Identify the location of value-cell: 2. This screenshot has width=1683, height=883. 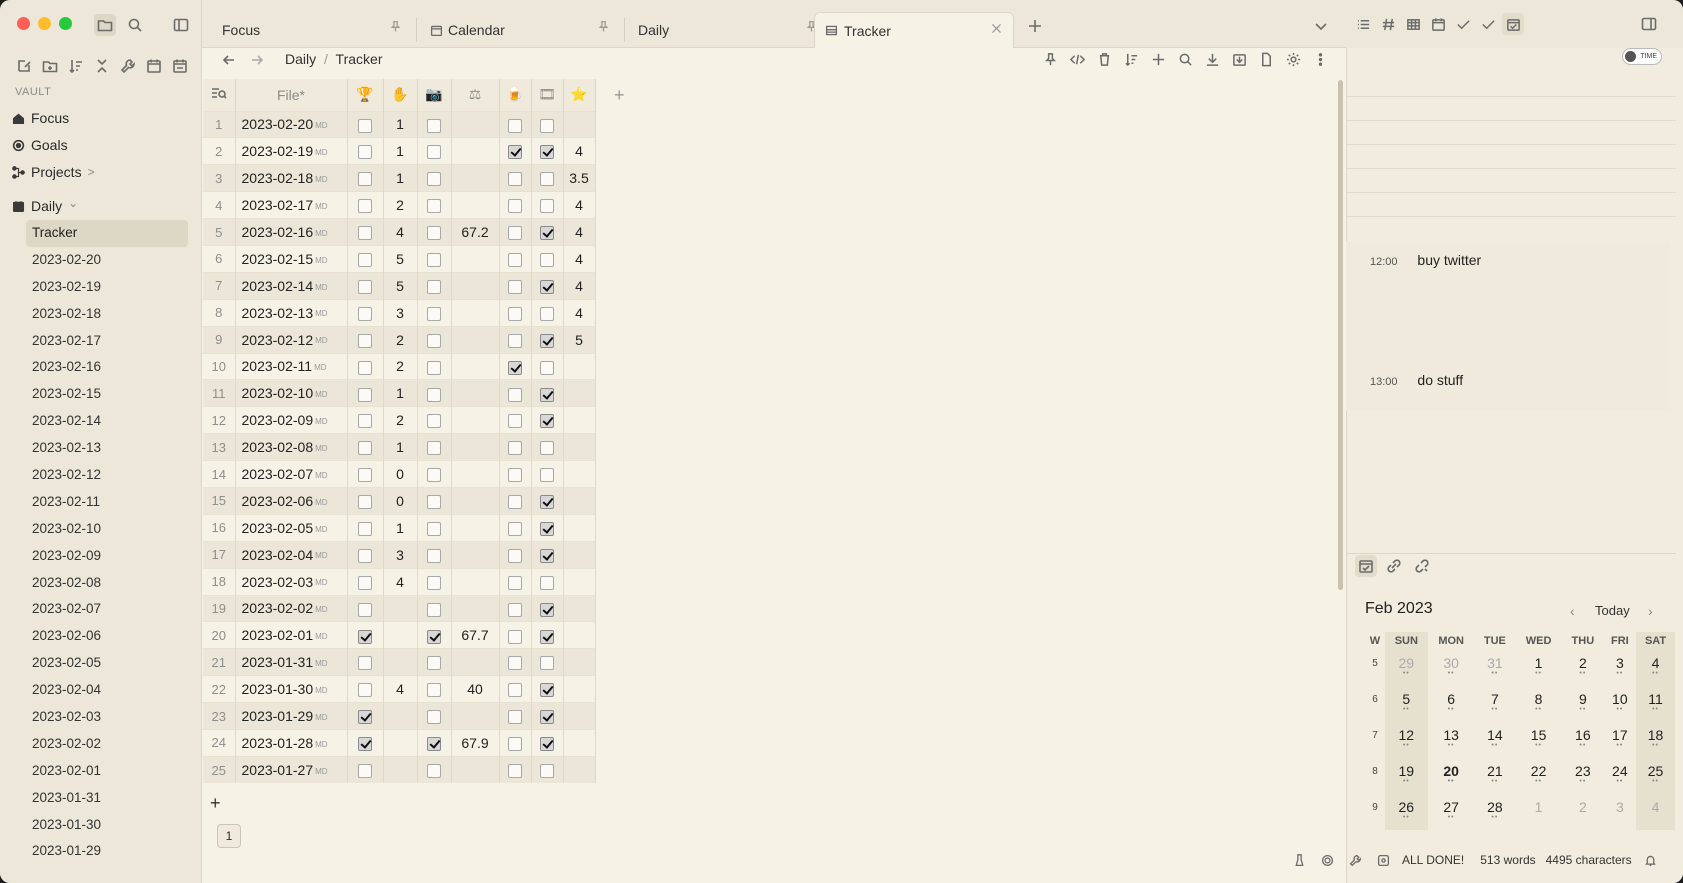
(400, 420).